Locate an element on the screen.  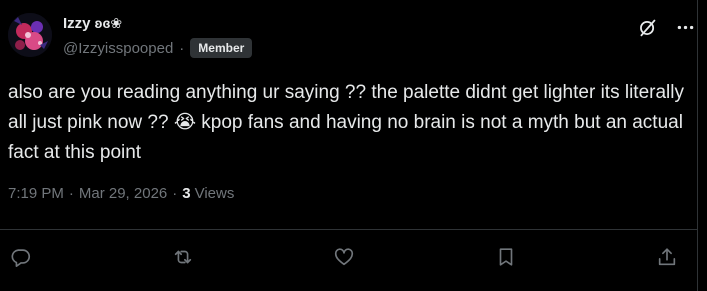
more-icon is located at coordinates (685, 27).